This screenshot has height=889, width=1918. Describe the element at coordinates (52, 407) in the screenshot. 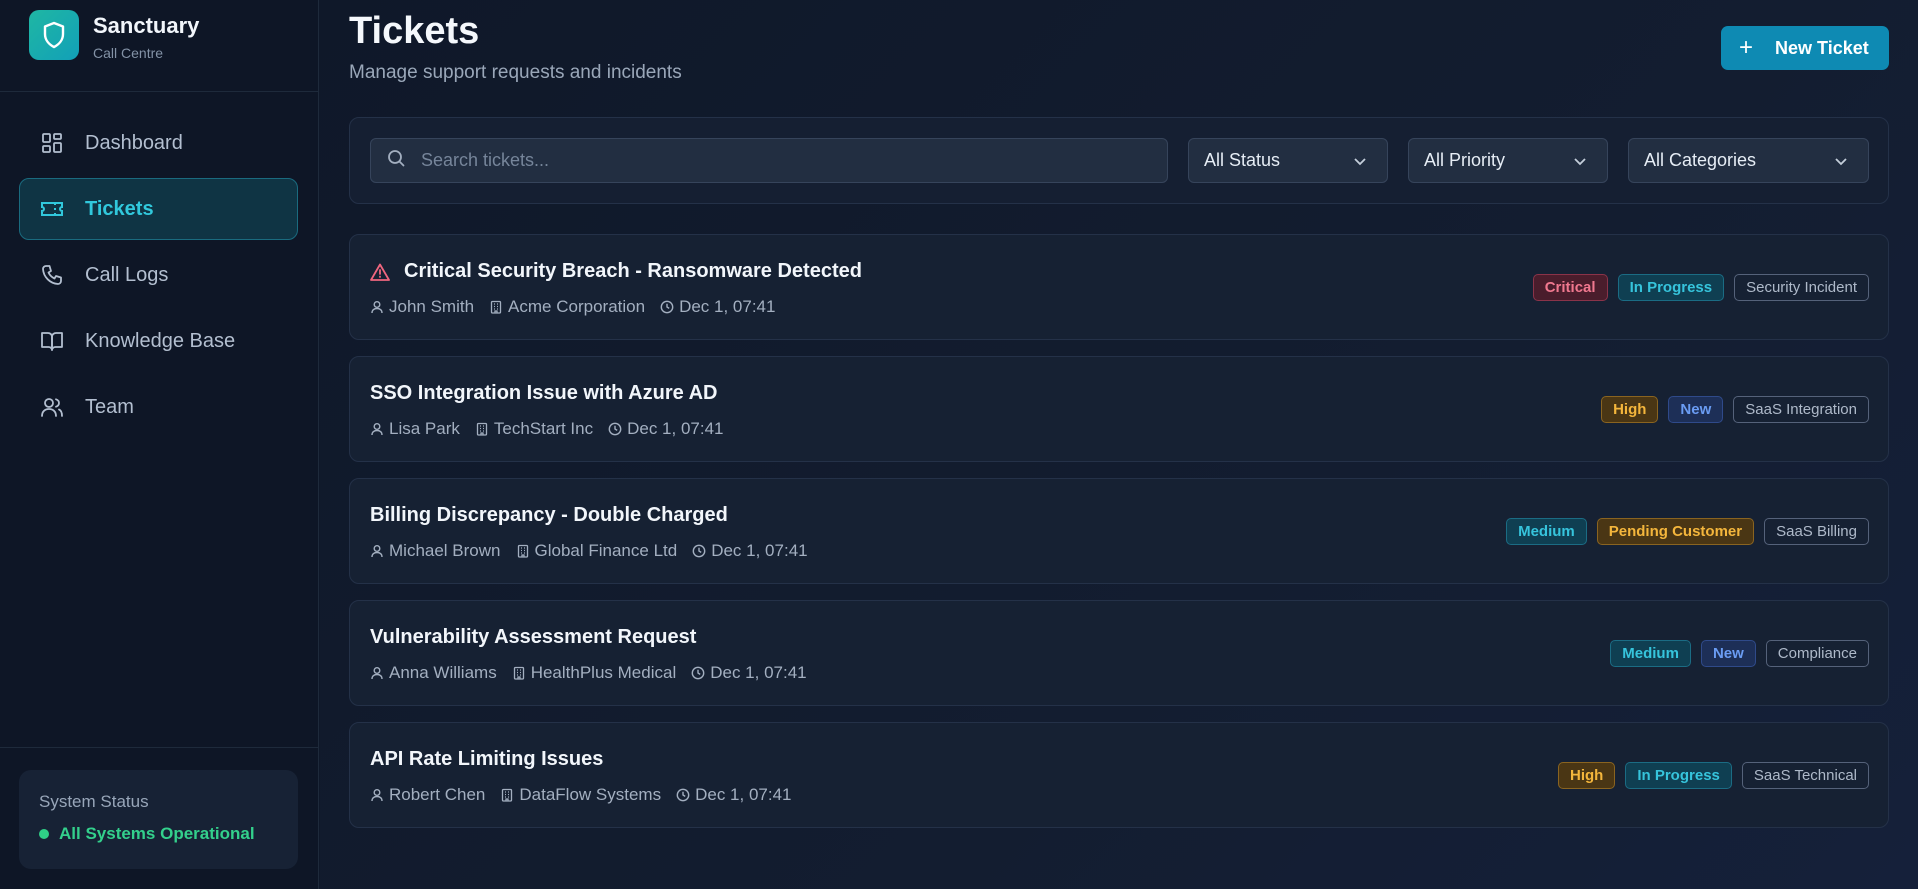

I see `users-icon` at that location.